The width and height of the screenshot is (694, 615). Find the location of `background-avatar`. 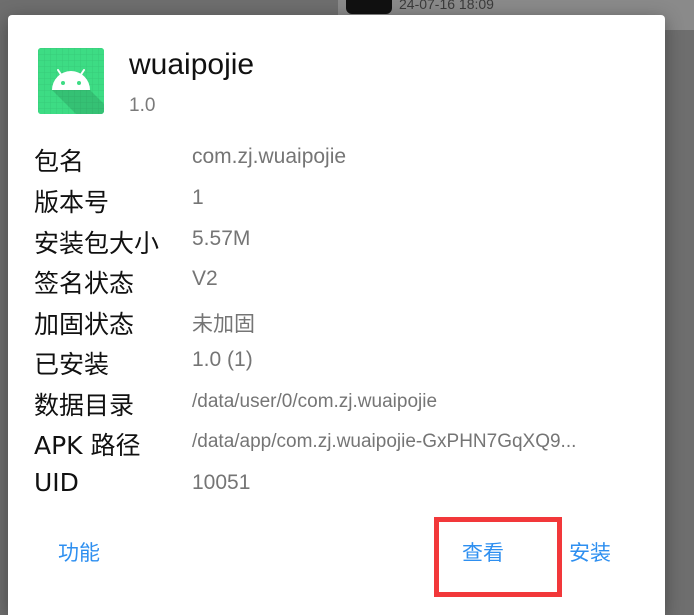

background-avatar is located at coordinates (369, 7).